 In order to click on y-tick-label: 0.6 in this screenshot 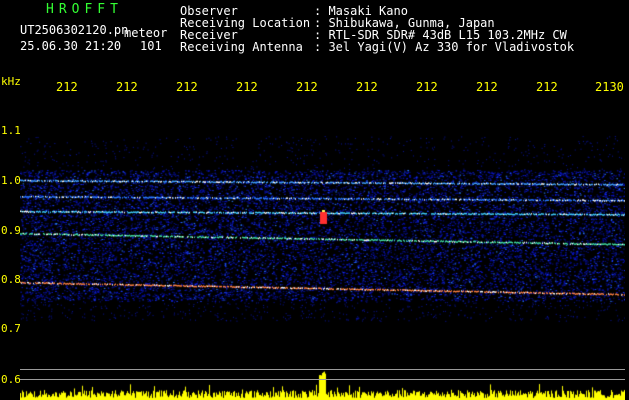, I will do `click(11, 379)`.